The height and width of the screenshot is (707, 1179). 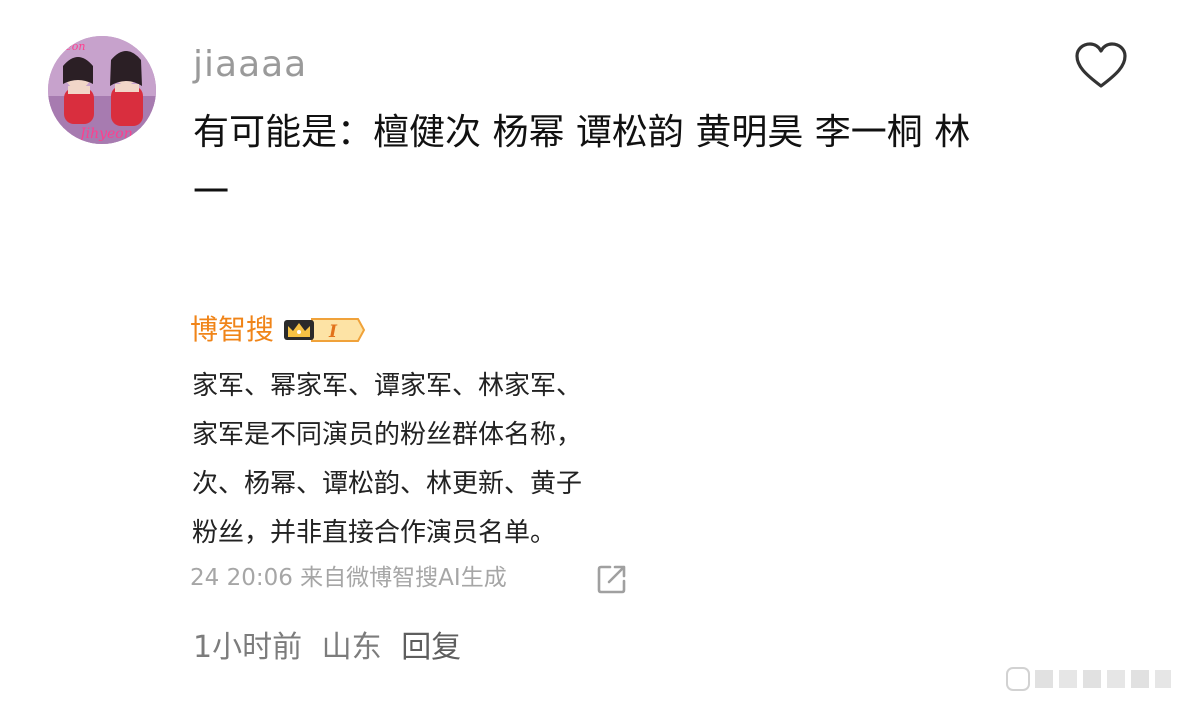 What do you see at coordinates (387, 435) in the screenshot?
I see `quote-line: 家军是不同演员的粉丝群体名称，` at bounding box center [387, 435].